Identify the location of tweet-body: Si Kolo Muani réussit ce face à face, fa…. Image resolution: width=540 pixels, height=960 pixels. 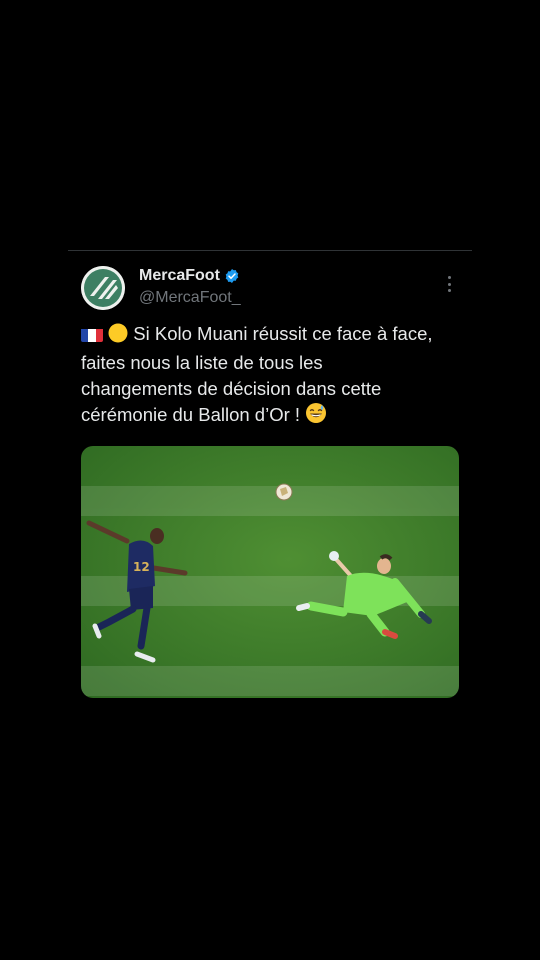
(257, 374).